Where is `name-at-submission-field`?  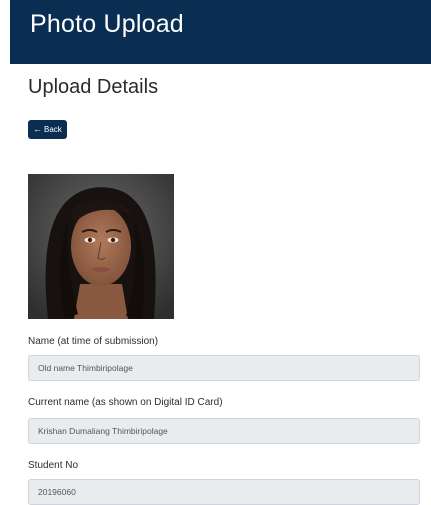
name-at-submission-field is located at coordinates (224, 368).